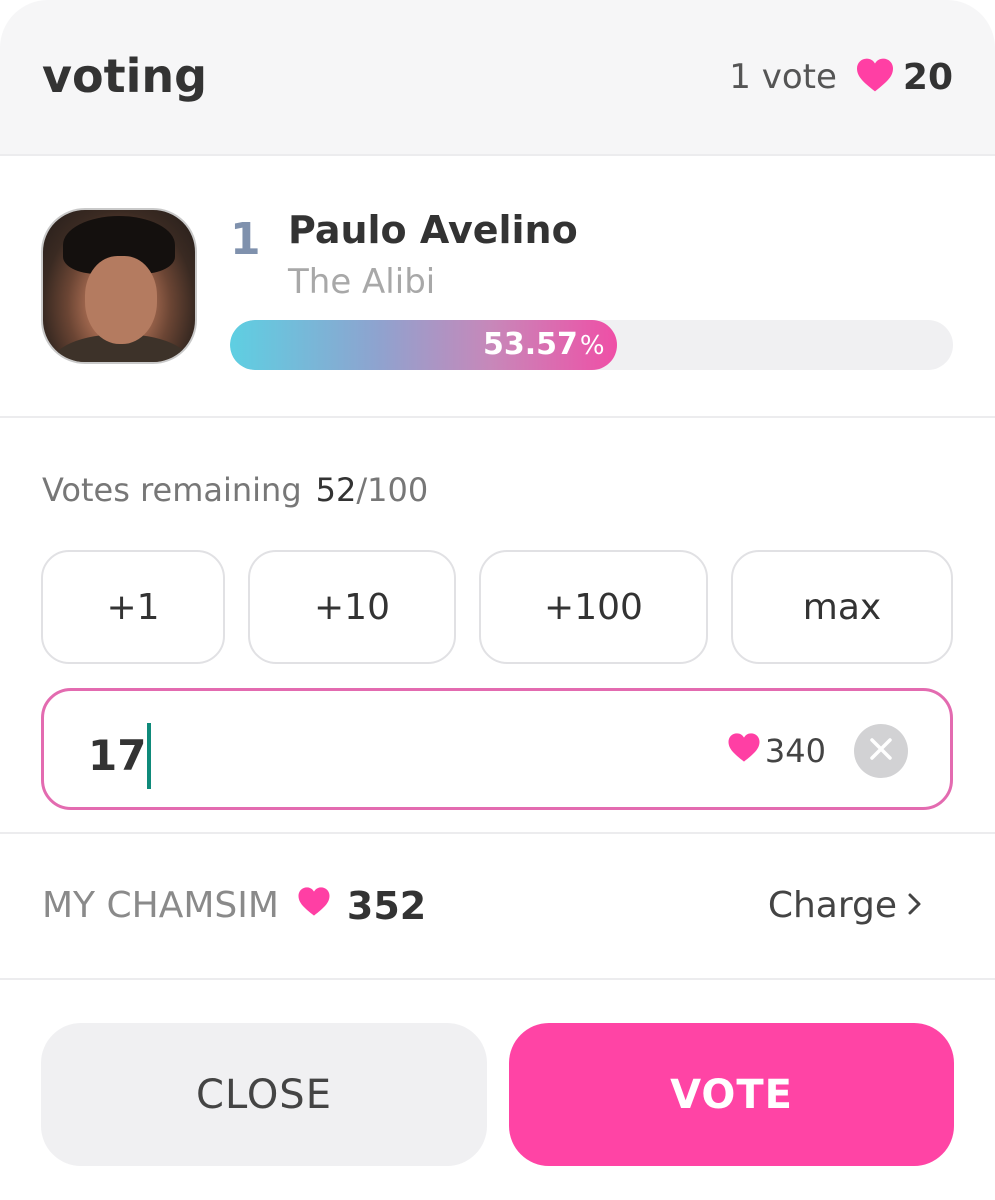 The image size is (995, 1200). Describe the element at coordinates (915, 906) in the screenshot. I see `chevron-right-icon` at that location.